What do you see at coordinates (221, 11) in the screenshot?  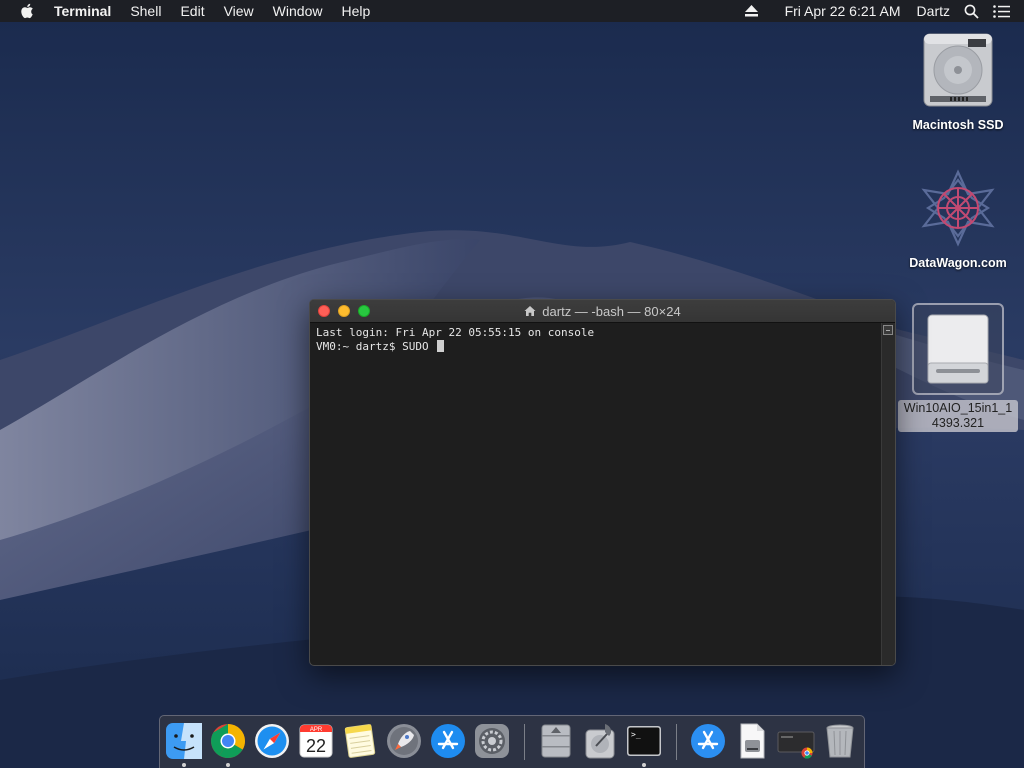 I see `menu-list: Terminal Shell Edit View Window Help` at bounding box center [221, 11].